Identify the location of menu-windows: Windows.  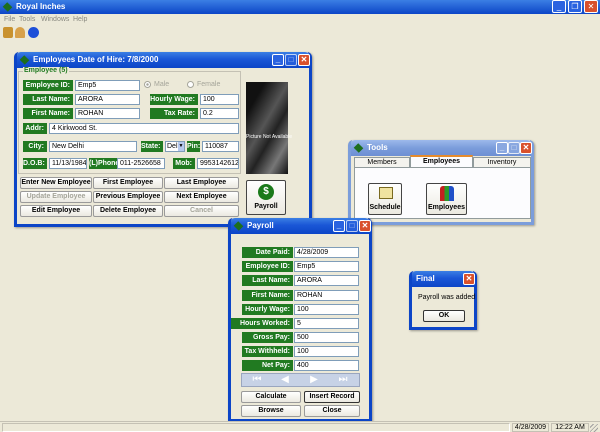
(55, 19).